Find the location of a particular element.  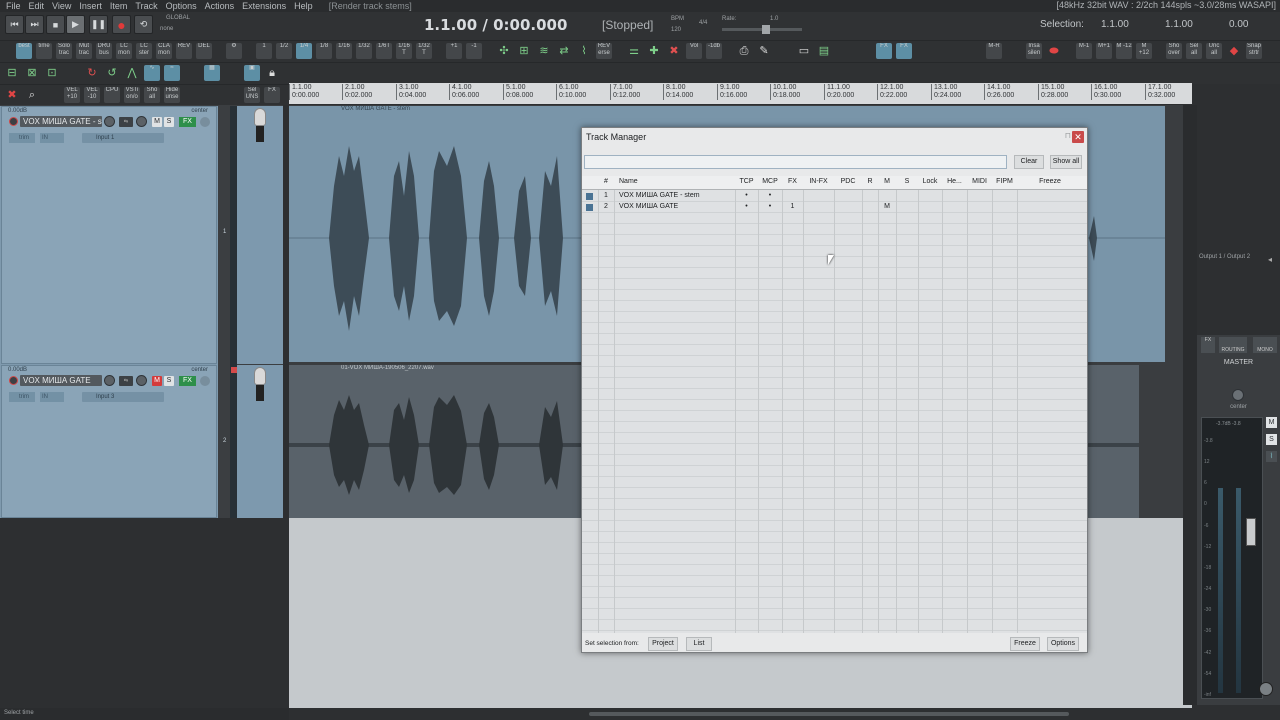

toolbar-btn-mute-track: Mut trac is located at coordinates (84, 51).